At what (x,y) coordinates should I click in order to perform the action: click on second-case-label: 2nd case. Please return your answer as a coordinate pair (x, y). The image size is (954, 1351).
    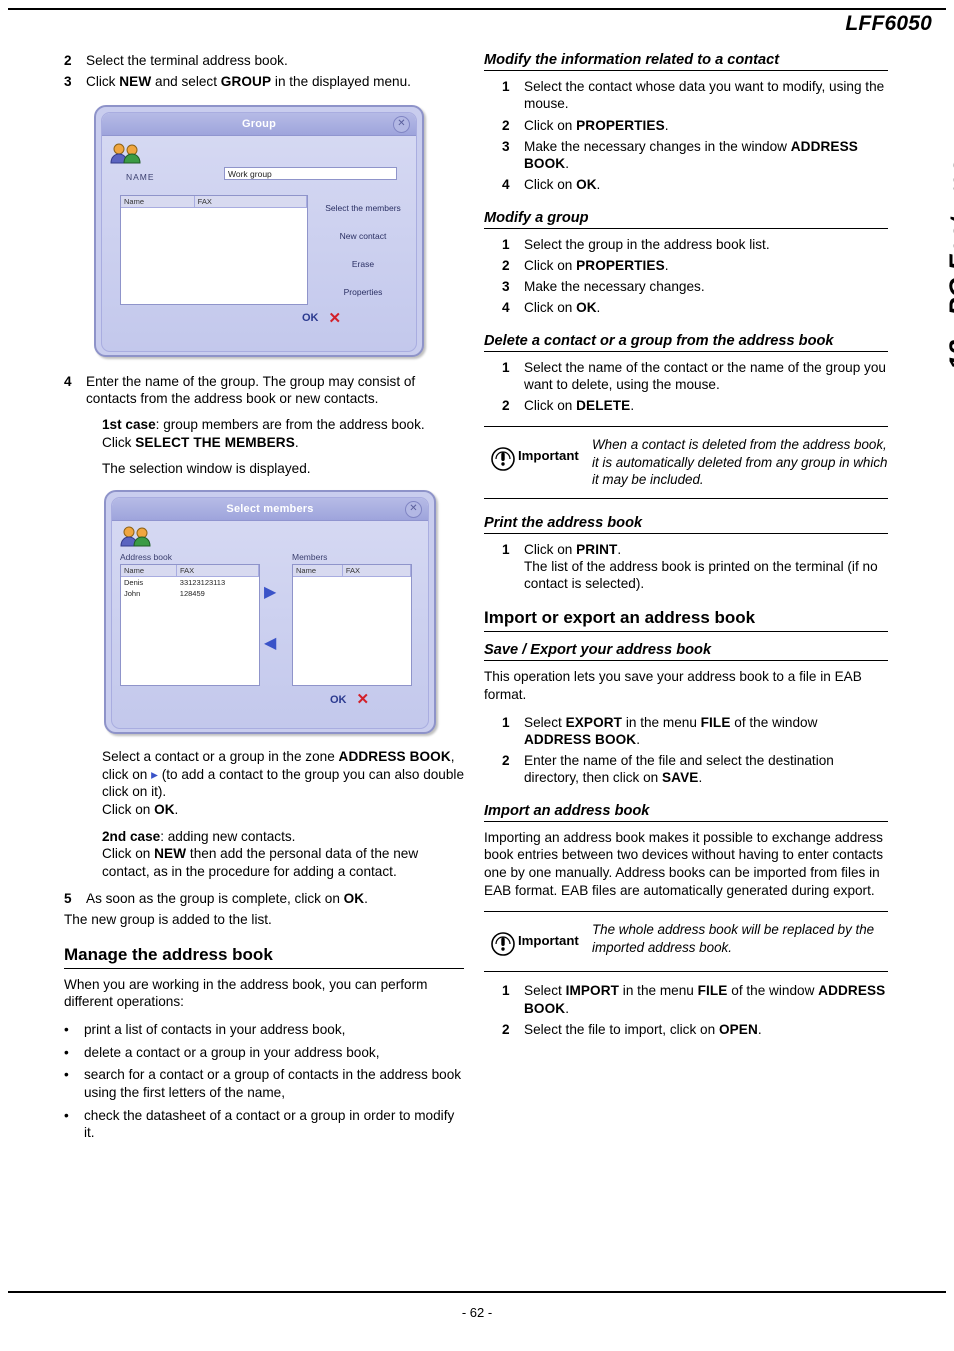
    Looking at the image, I should click on (131, 836).